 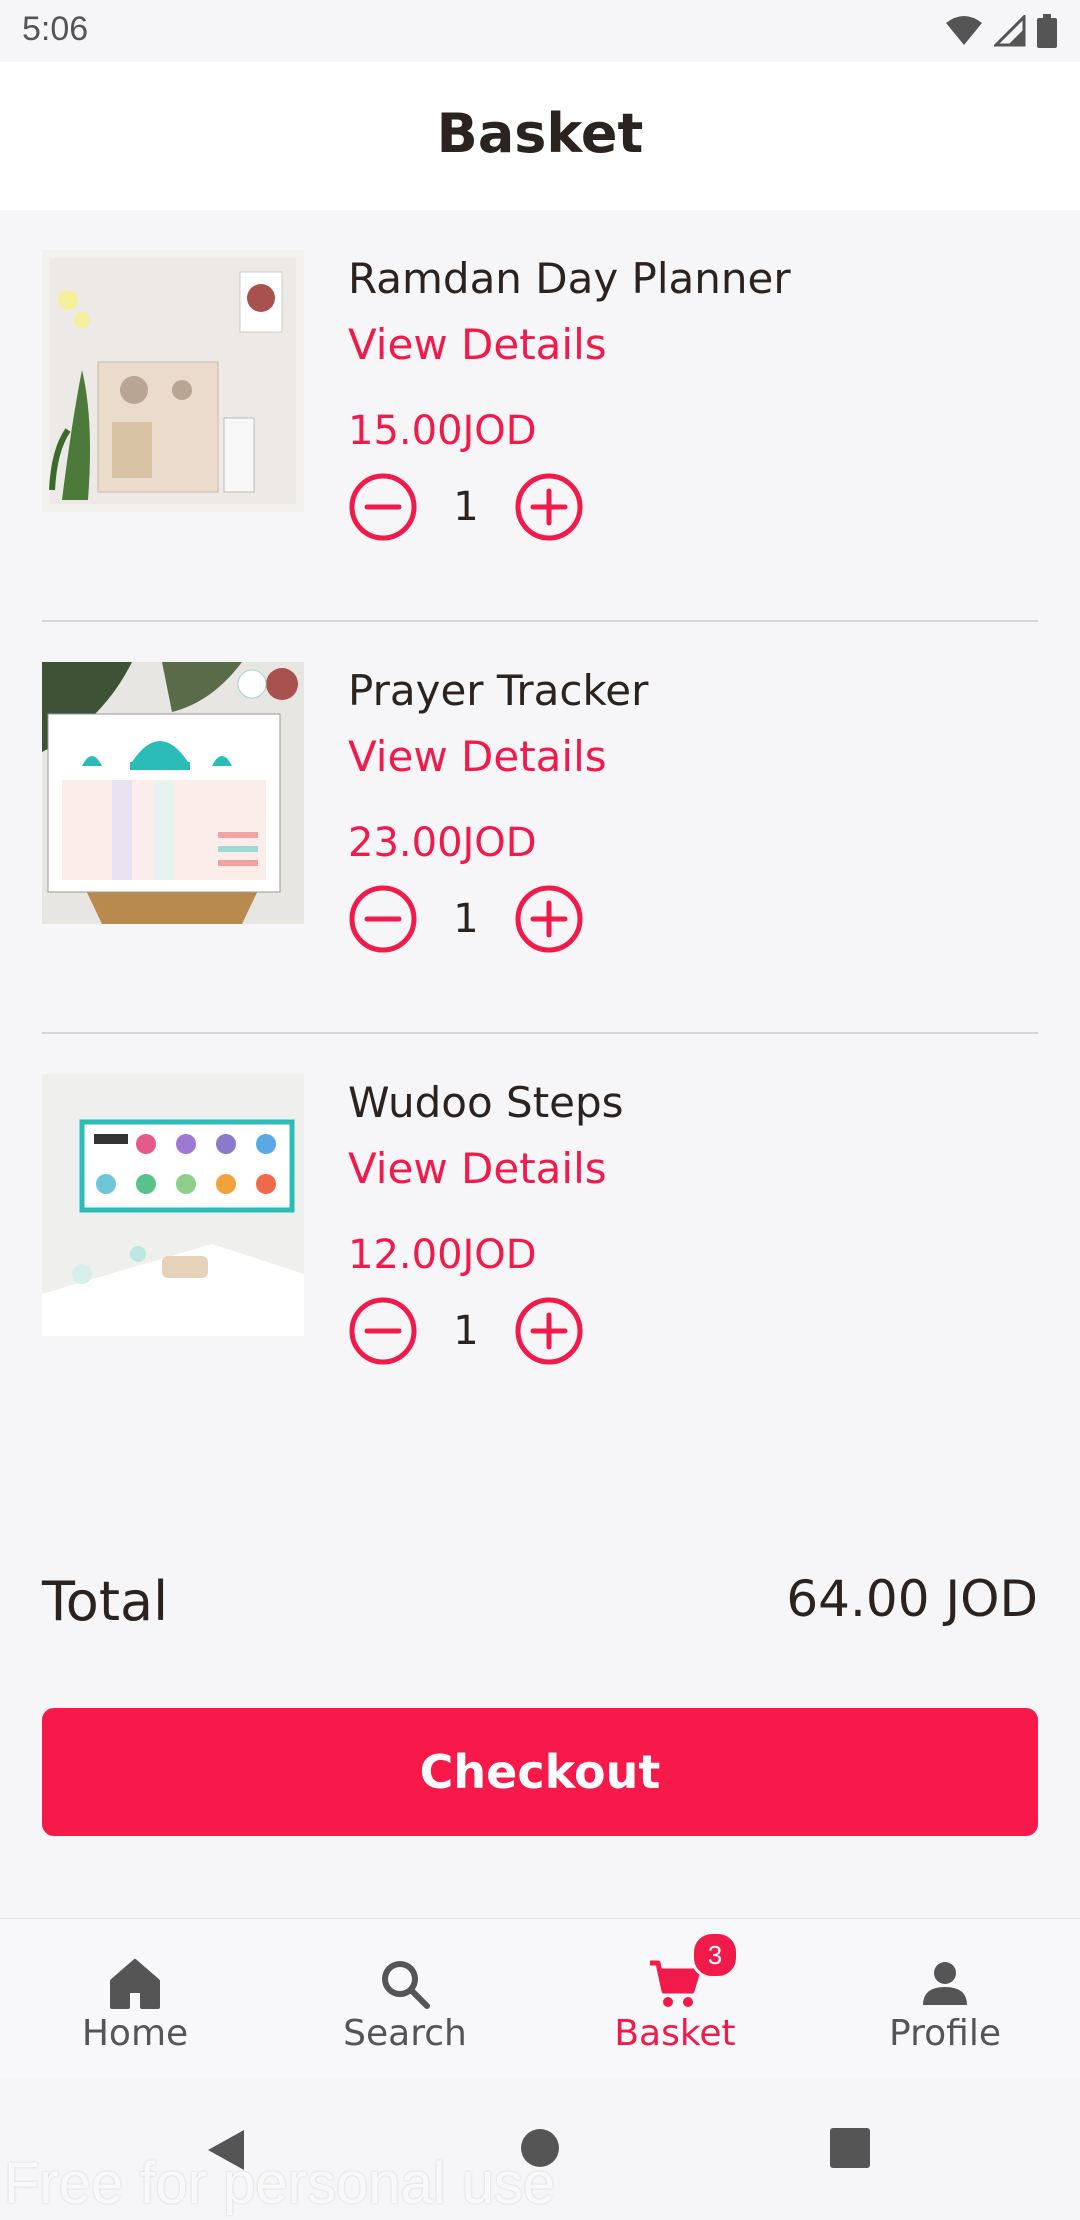 I want to click on bottom-nav: Home Search 3 Basket Profile, so click(x=540, y=1998).